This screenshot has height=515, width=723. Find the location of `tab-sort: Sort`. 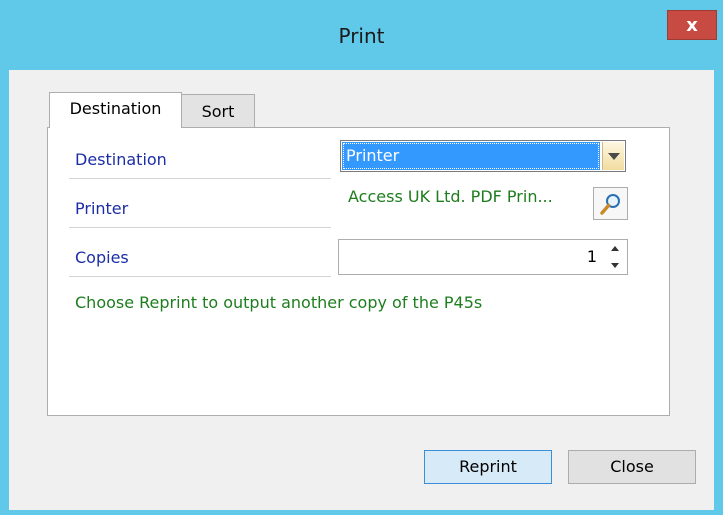

tab-sort: Sort is located at coordinates (218, 111).